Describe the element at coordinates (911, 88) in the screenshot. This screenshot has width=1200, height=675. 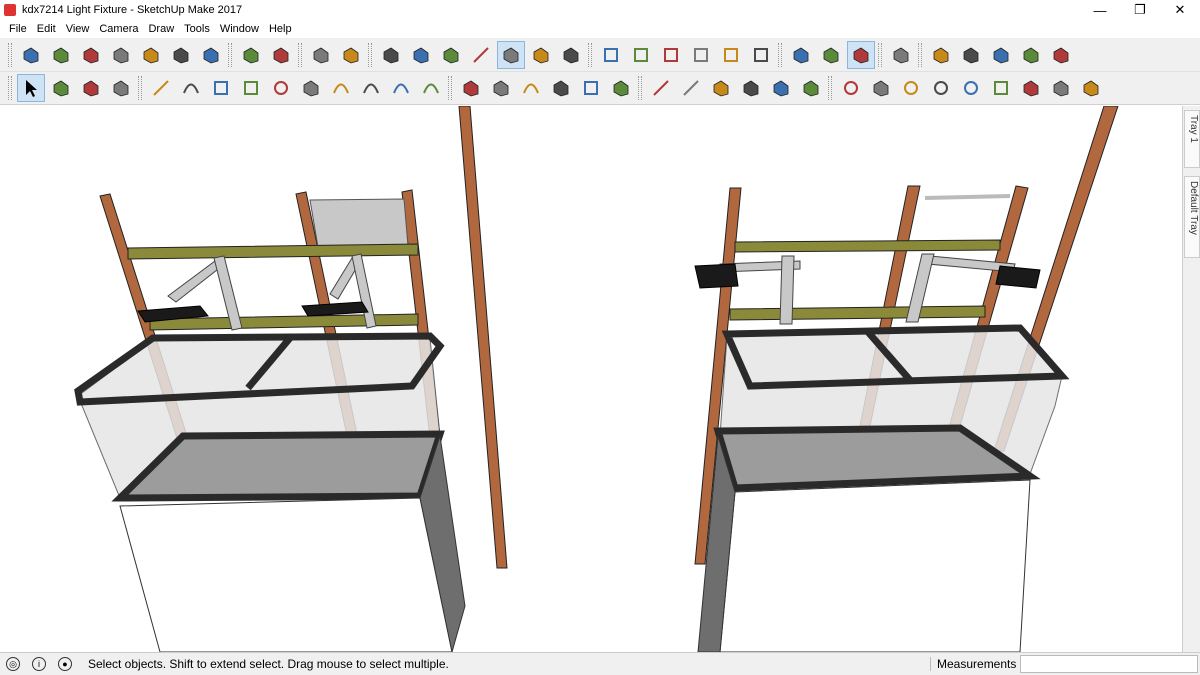
I see `zoom-button` at that location.